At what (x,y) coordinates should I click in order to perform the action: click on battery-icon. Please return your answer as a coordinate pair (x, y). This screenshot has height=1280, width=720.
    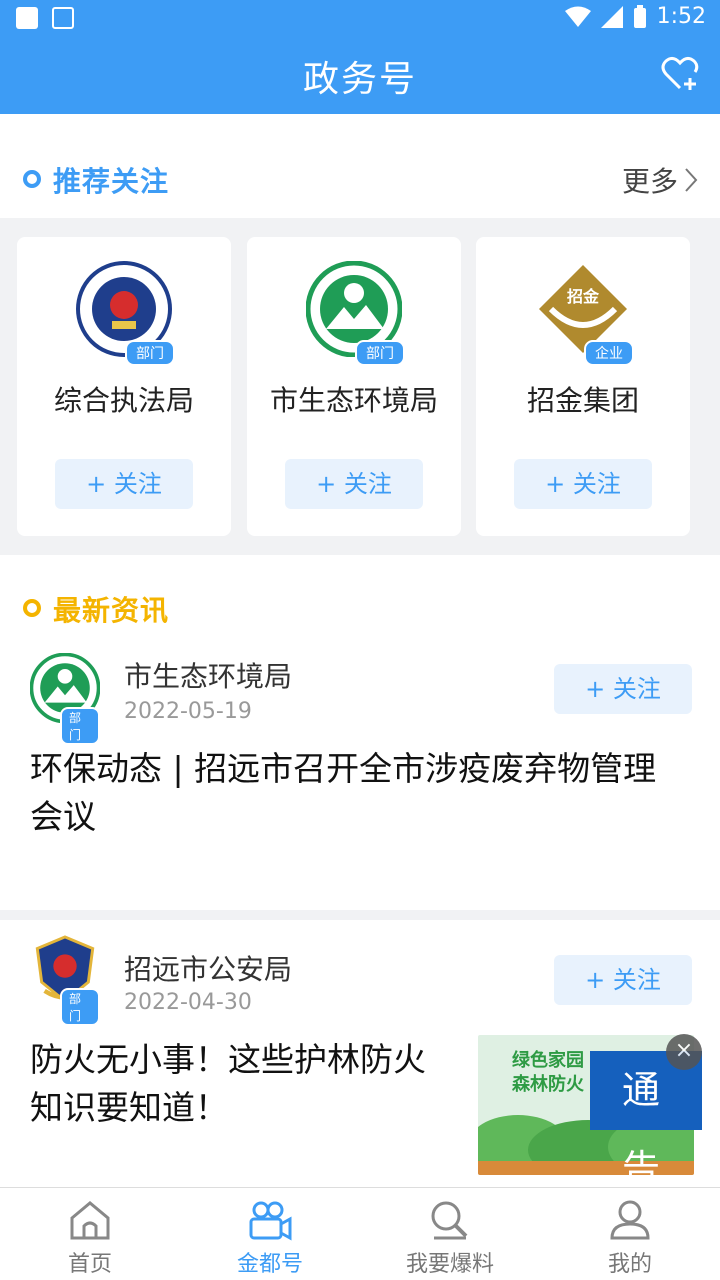
    Looking at the image, I should click on (639, 16).